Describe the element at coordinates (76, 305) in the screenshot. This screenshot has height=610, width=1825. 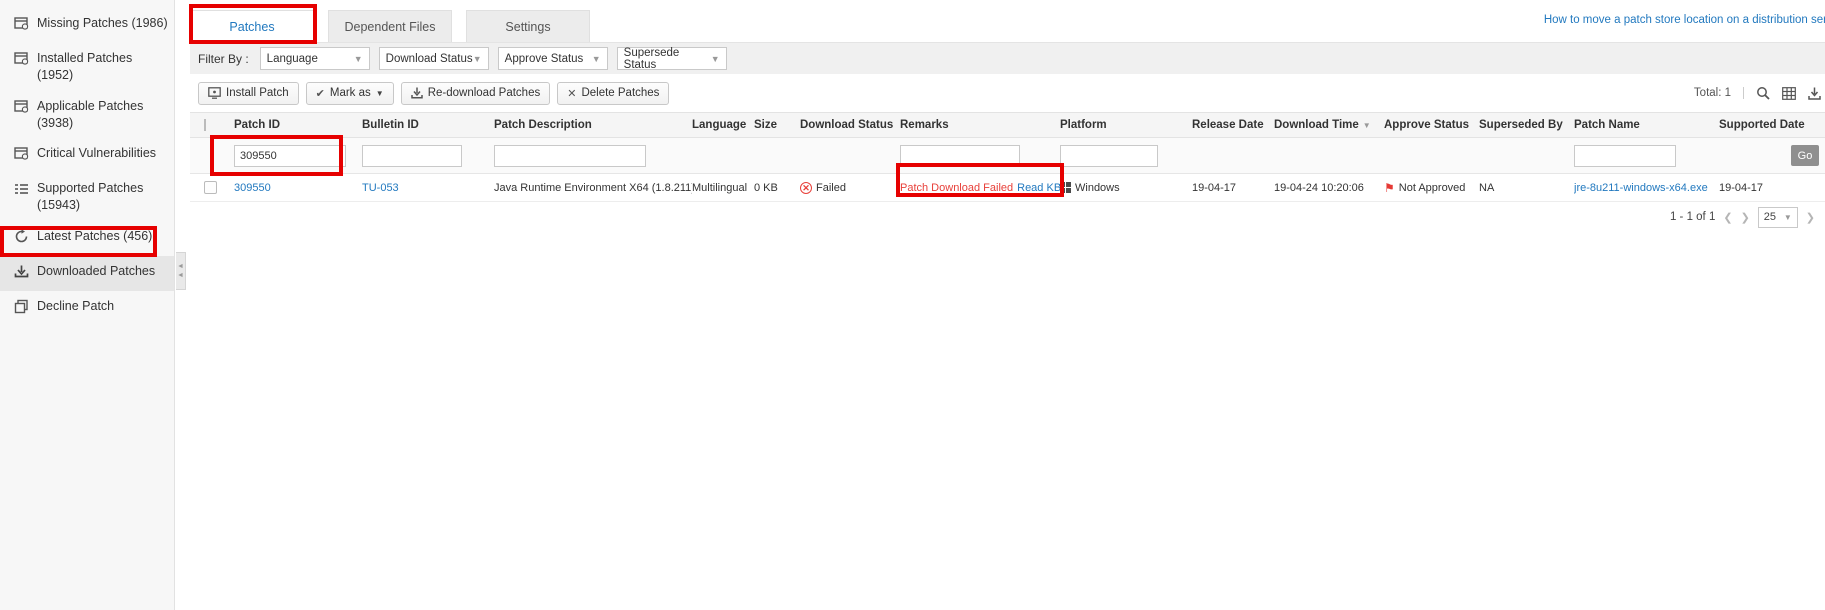
I see `sidebar-item-label: Decline Patch` at that location.